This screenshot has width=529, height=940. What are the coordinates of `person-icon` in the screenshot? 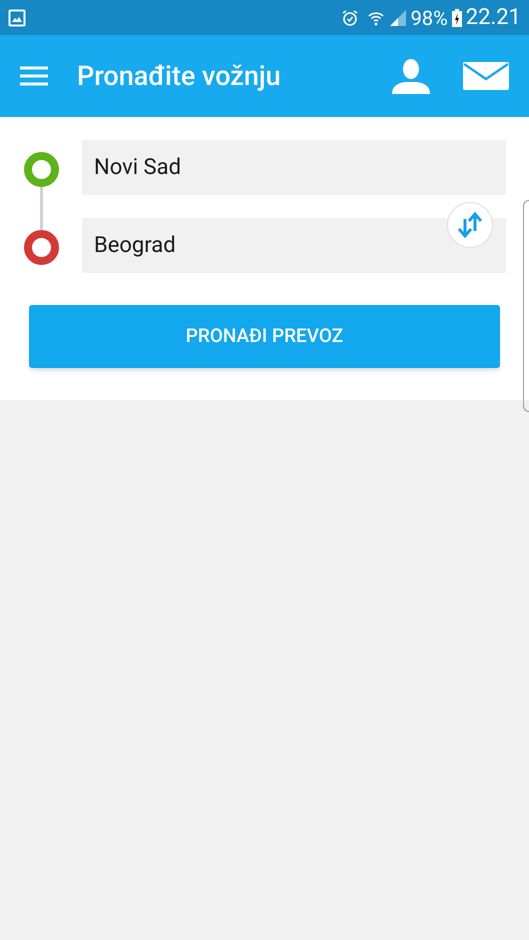 It's located at (411, 76).